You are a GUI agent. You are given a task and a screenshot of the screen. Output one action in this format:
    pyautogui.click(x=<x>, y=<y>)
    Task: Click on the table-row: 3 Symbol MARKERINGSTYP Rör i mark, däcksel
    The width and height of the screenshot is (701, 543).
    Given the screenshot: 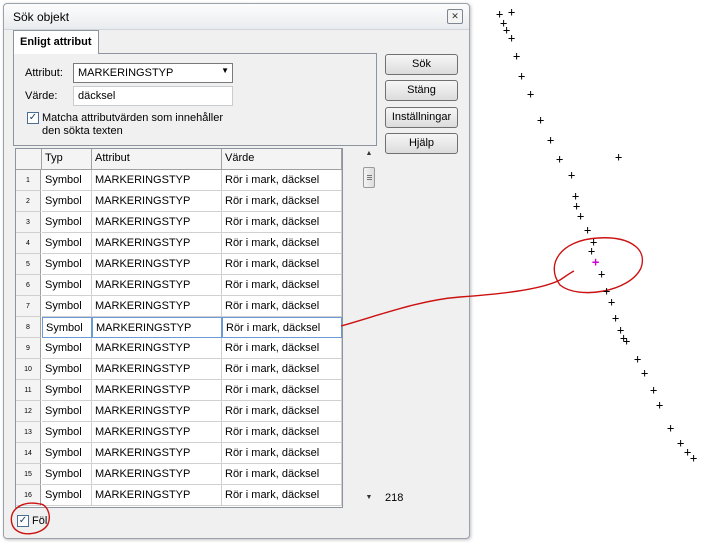 What is the action you would take?
    pyautogui.click(x=179, y=222)
    